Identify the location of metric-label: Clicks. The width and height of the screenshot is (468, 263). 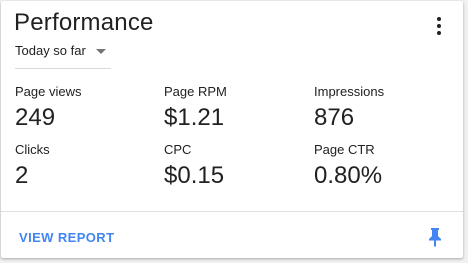
(32, 149).